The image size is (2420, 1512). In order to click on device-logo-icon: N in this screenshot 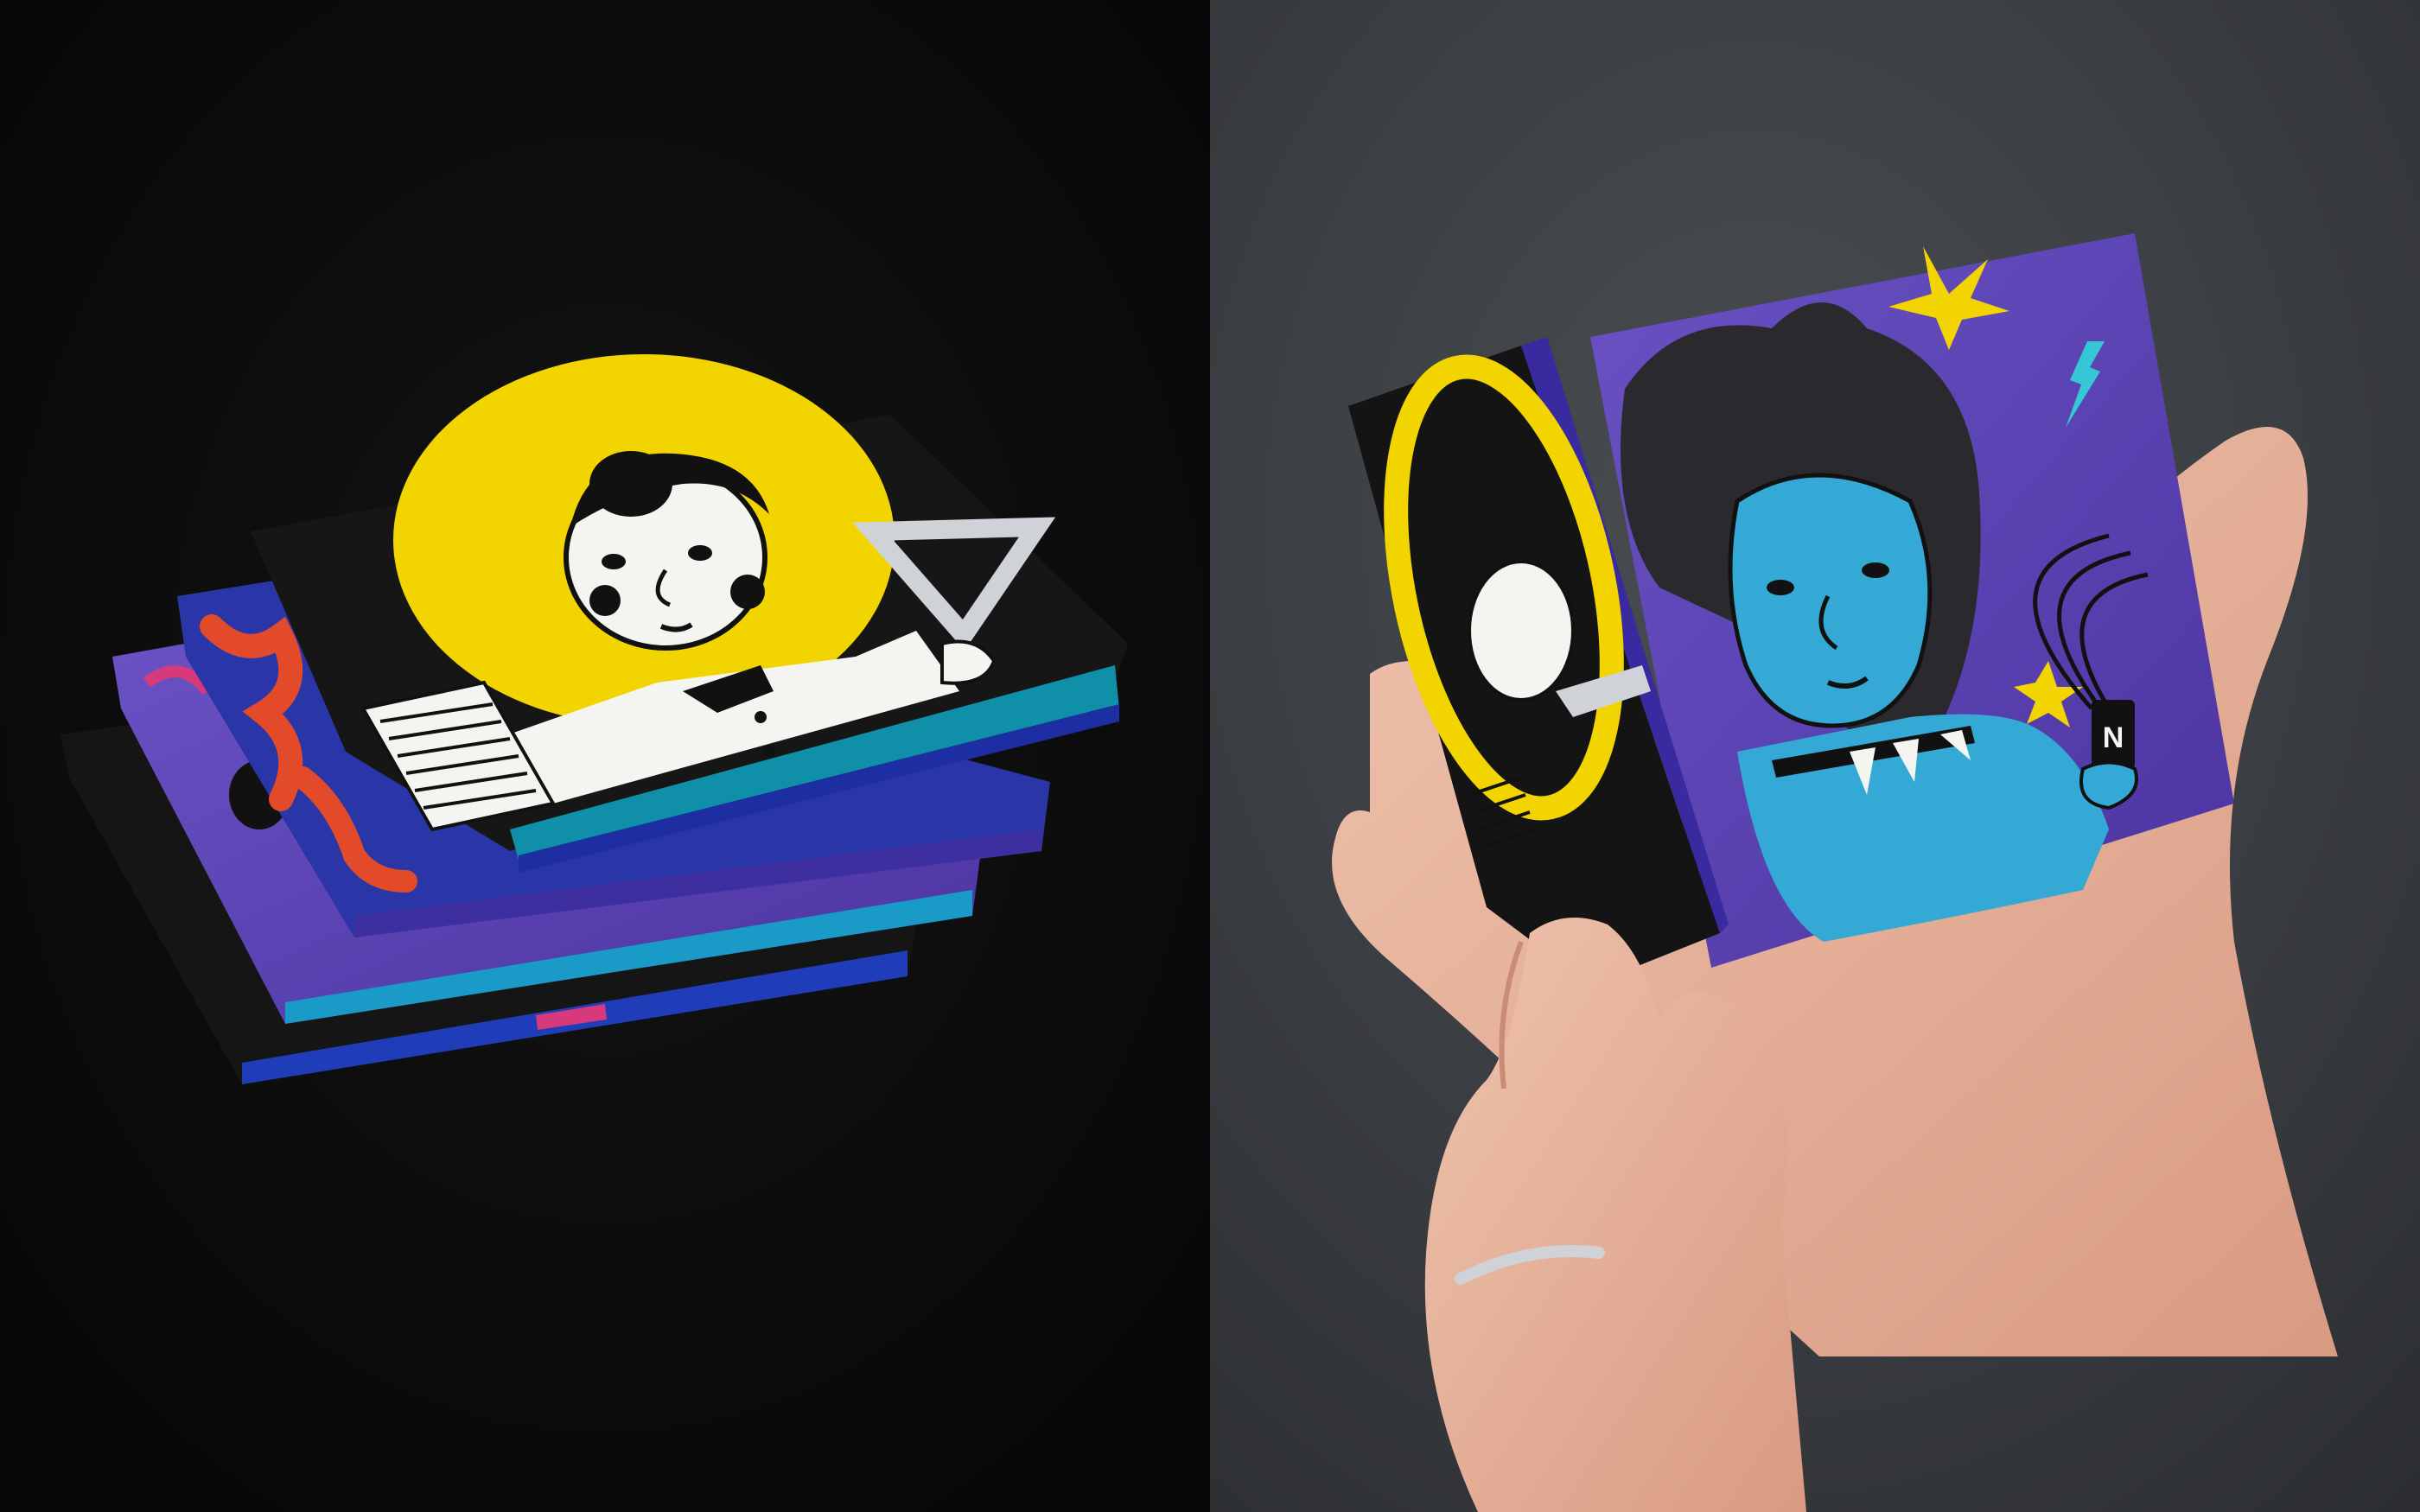, I will do `click(2113, 737)`.